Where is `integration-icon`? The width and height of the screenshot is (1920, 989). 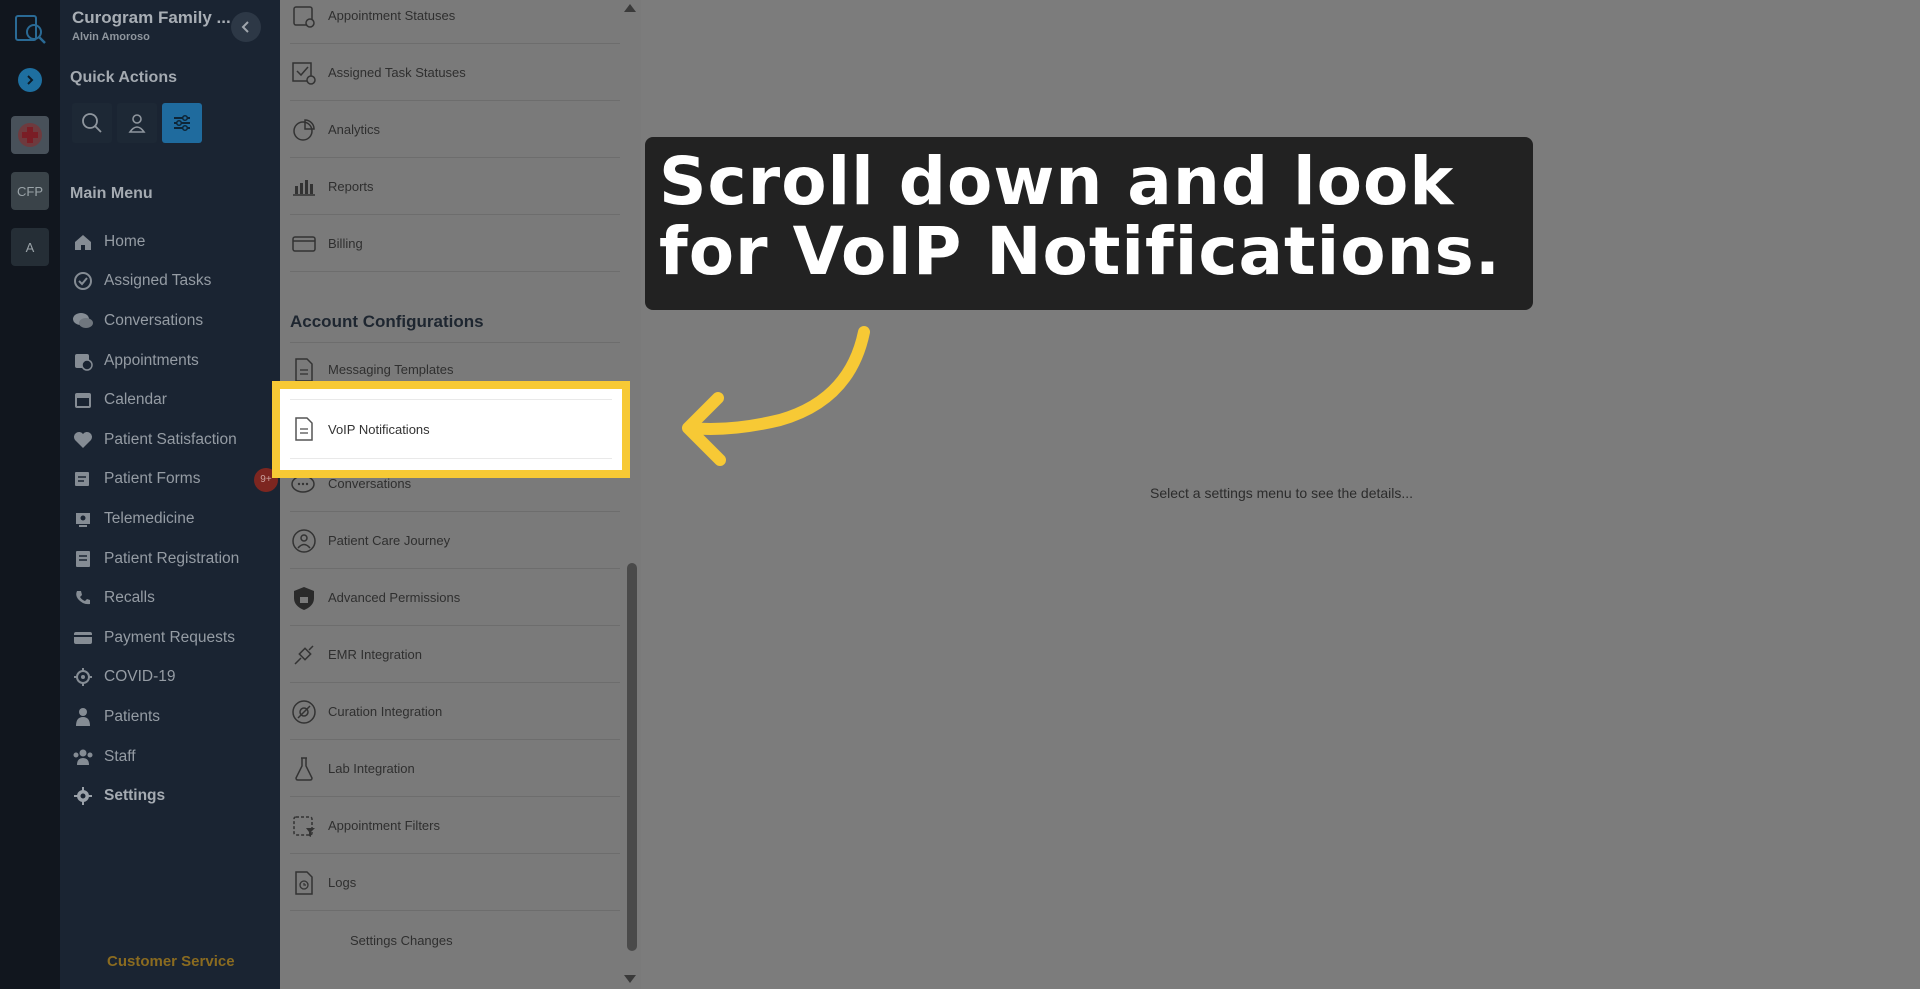
integration-icon is located at coordinates (304, 712).